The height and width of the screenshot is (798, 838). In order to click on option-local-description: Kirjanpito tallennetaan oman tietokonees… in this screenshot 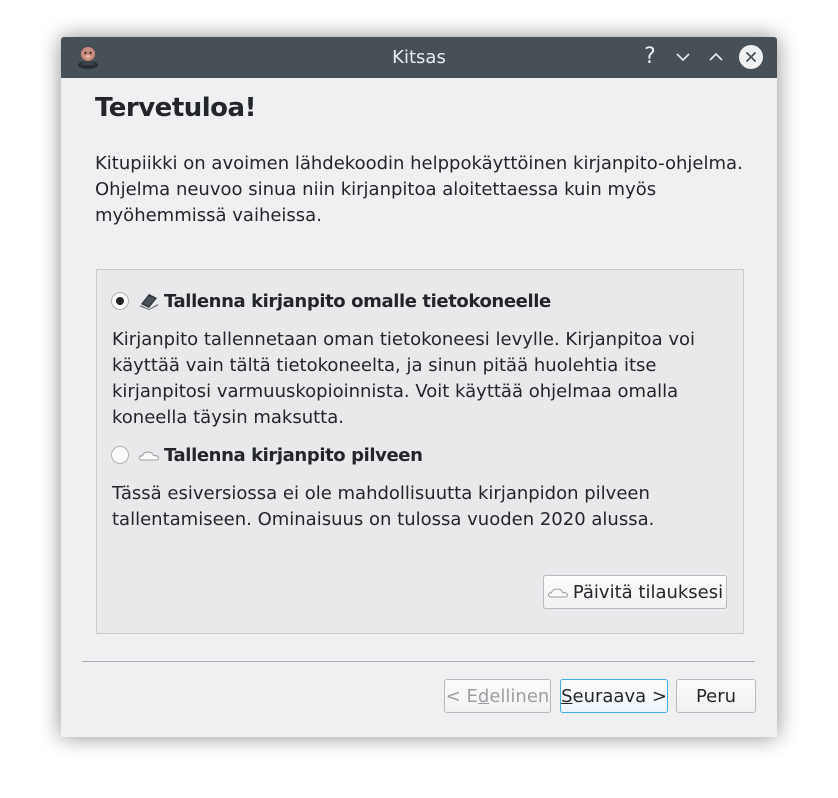, I will do `click(403, 378)`.